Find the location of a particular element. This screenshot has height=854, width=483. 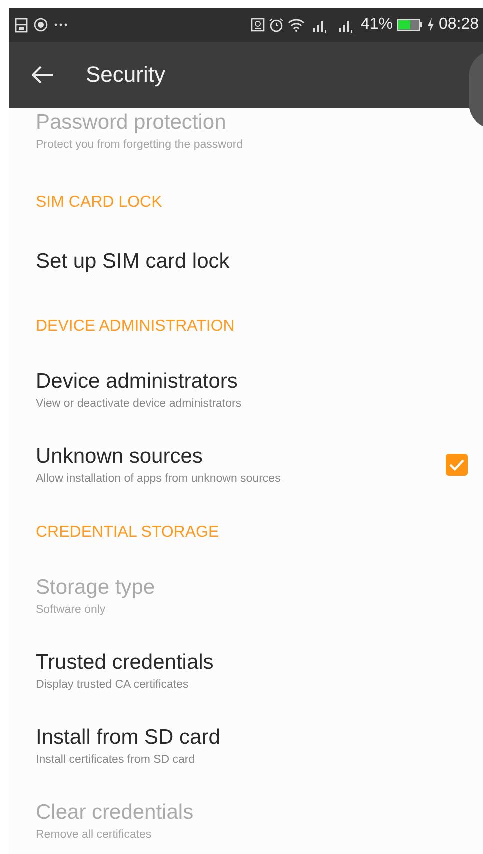

item-summary: Software only is located at coordinates (71, 610).